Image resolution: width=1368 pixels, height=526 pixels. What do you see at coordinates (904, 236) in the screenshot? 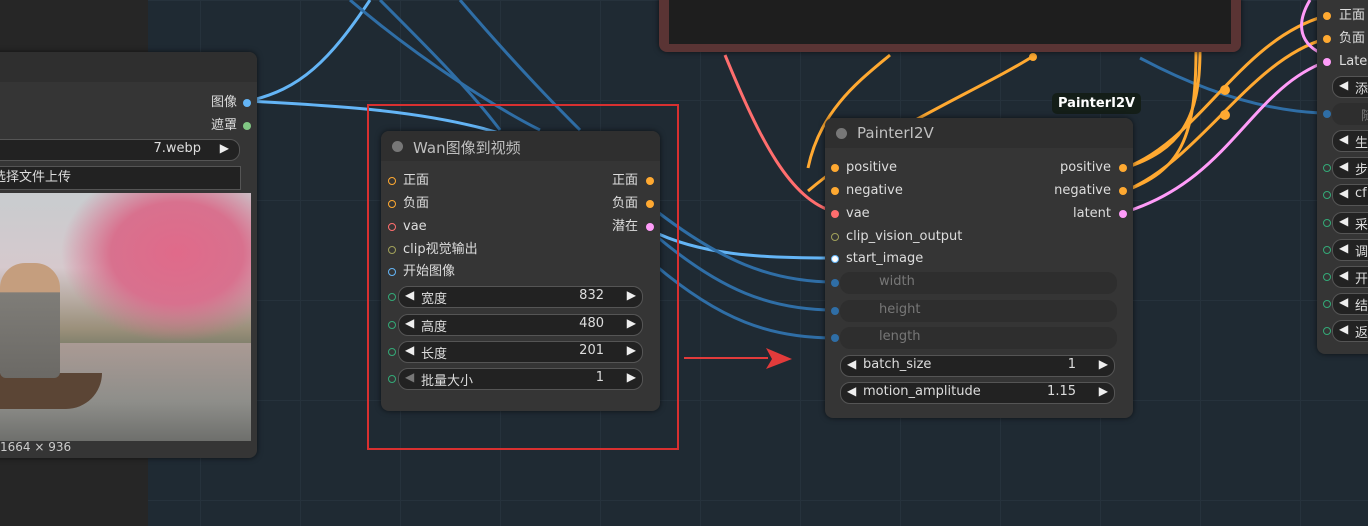
I see `input-clip-vision-label: clip_vision_output` at bounding box center [904, 236].